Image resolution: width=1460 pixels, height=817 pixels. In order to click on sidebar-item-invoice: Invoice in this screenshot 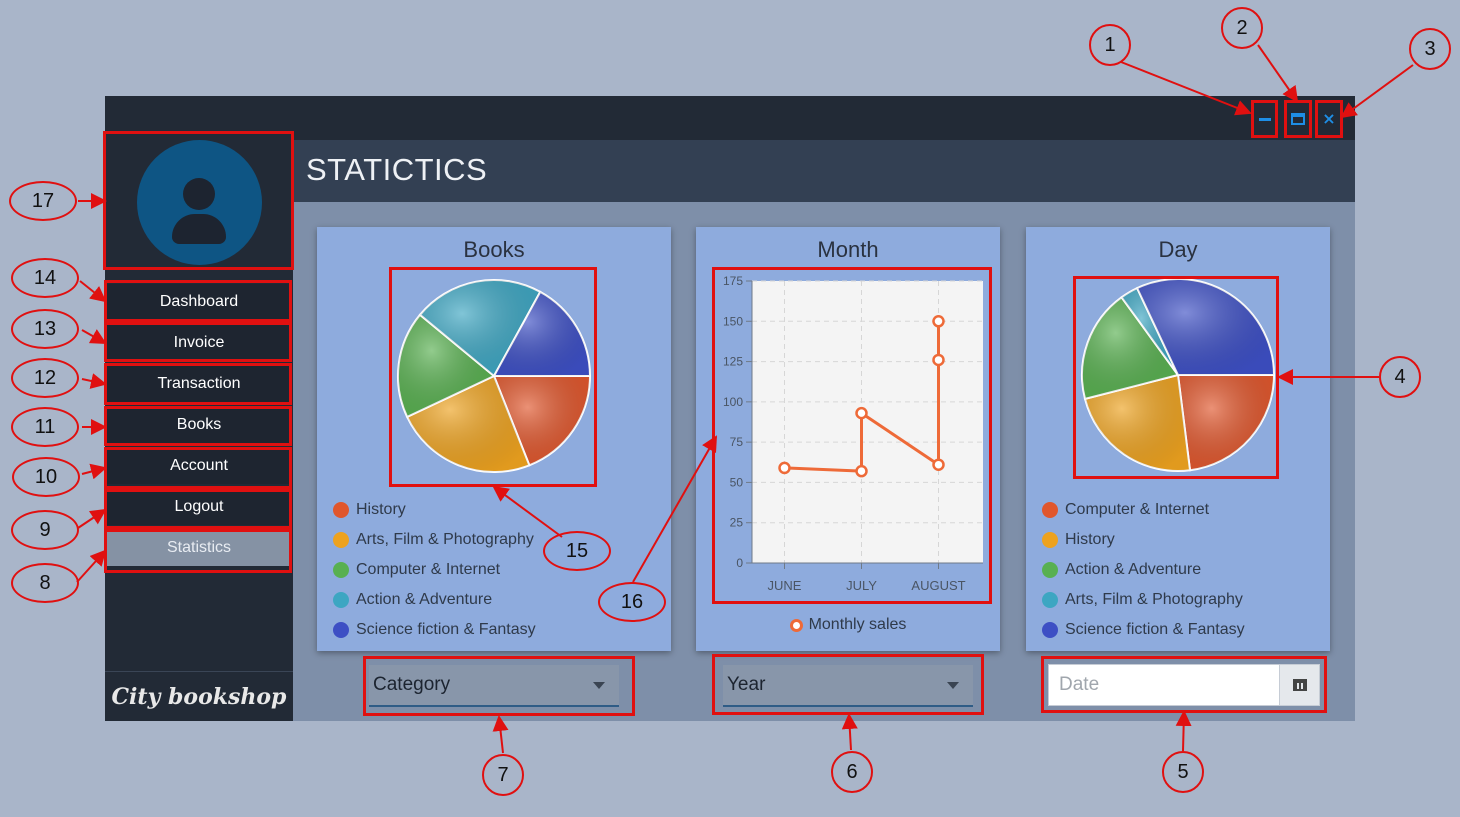, I will do `click(199, 343)`.